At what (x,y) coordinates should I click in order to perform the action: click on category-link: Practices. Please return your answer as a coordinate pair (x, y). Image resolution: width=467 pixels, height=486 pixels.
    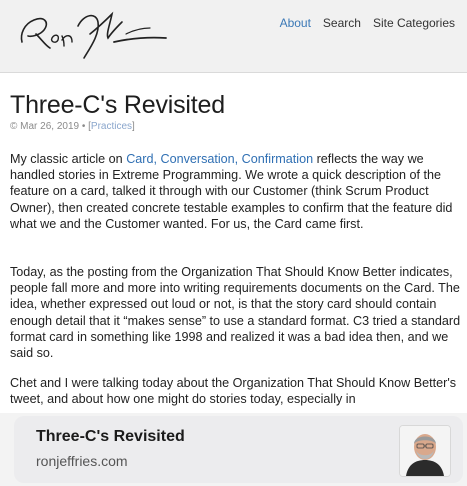
    Looking at the image, I should click on (111, 126).